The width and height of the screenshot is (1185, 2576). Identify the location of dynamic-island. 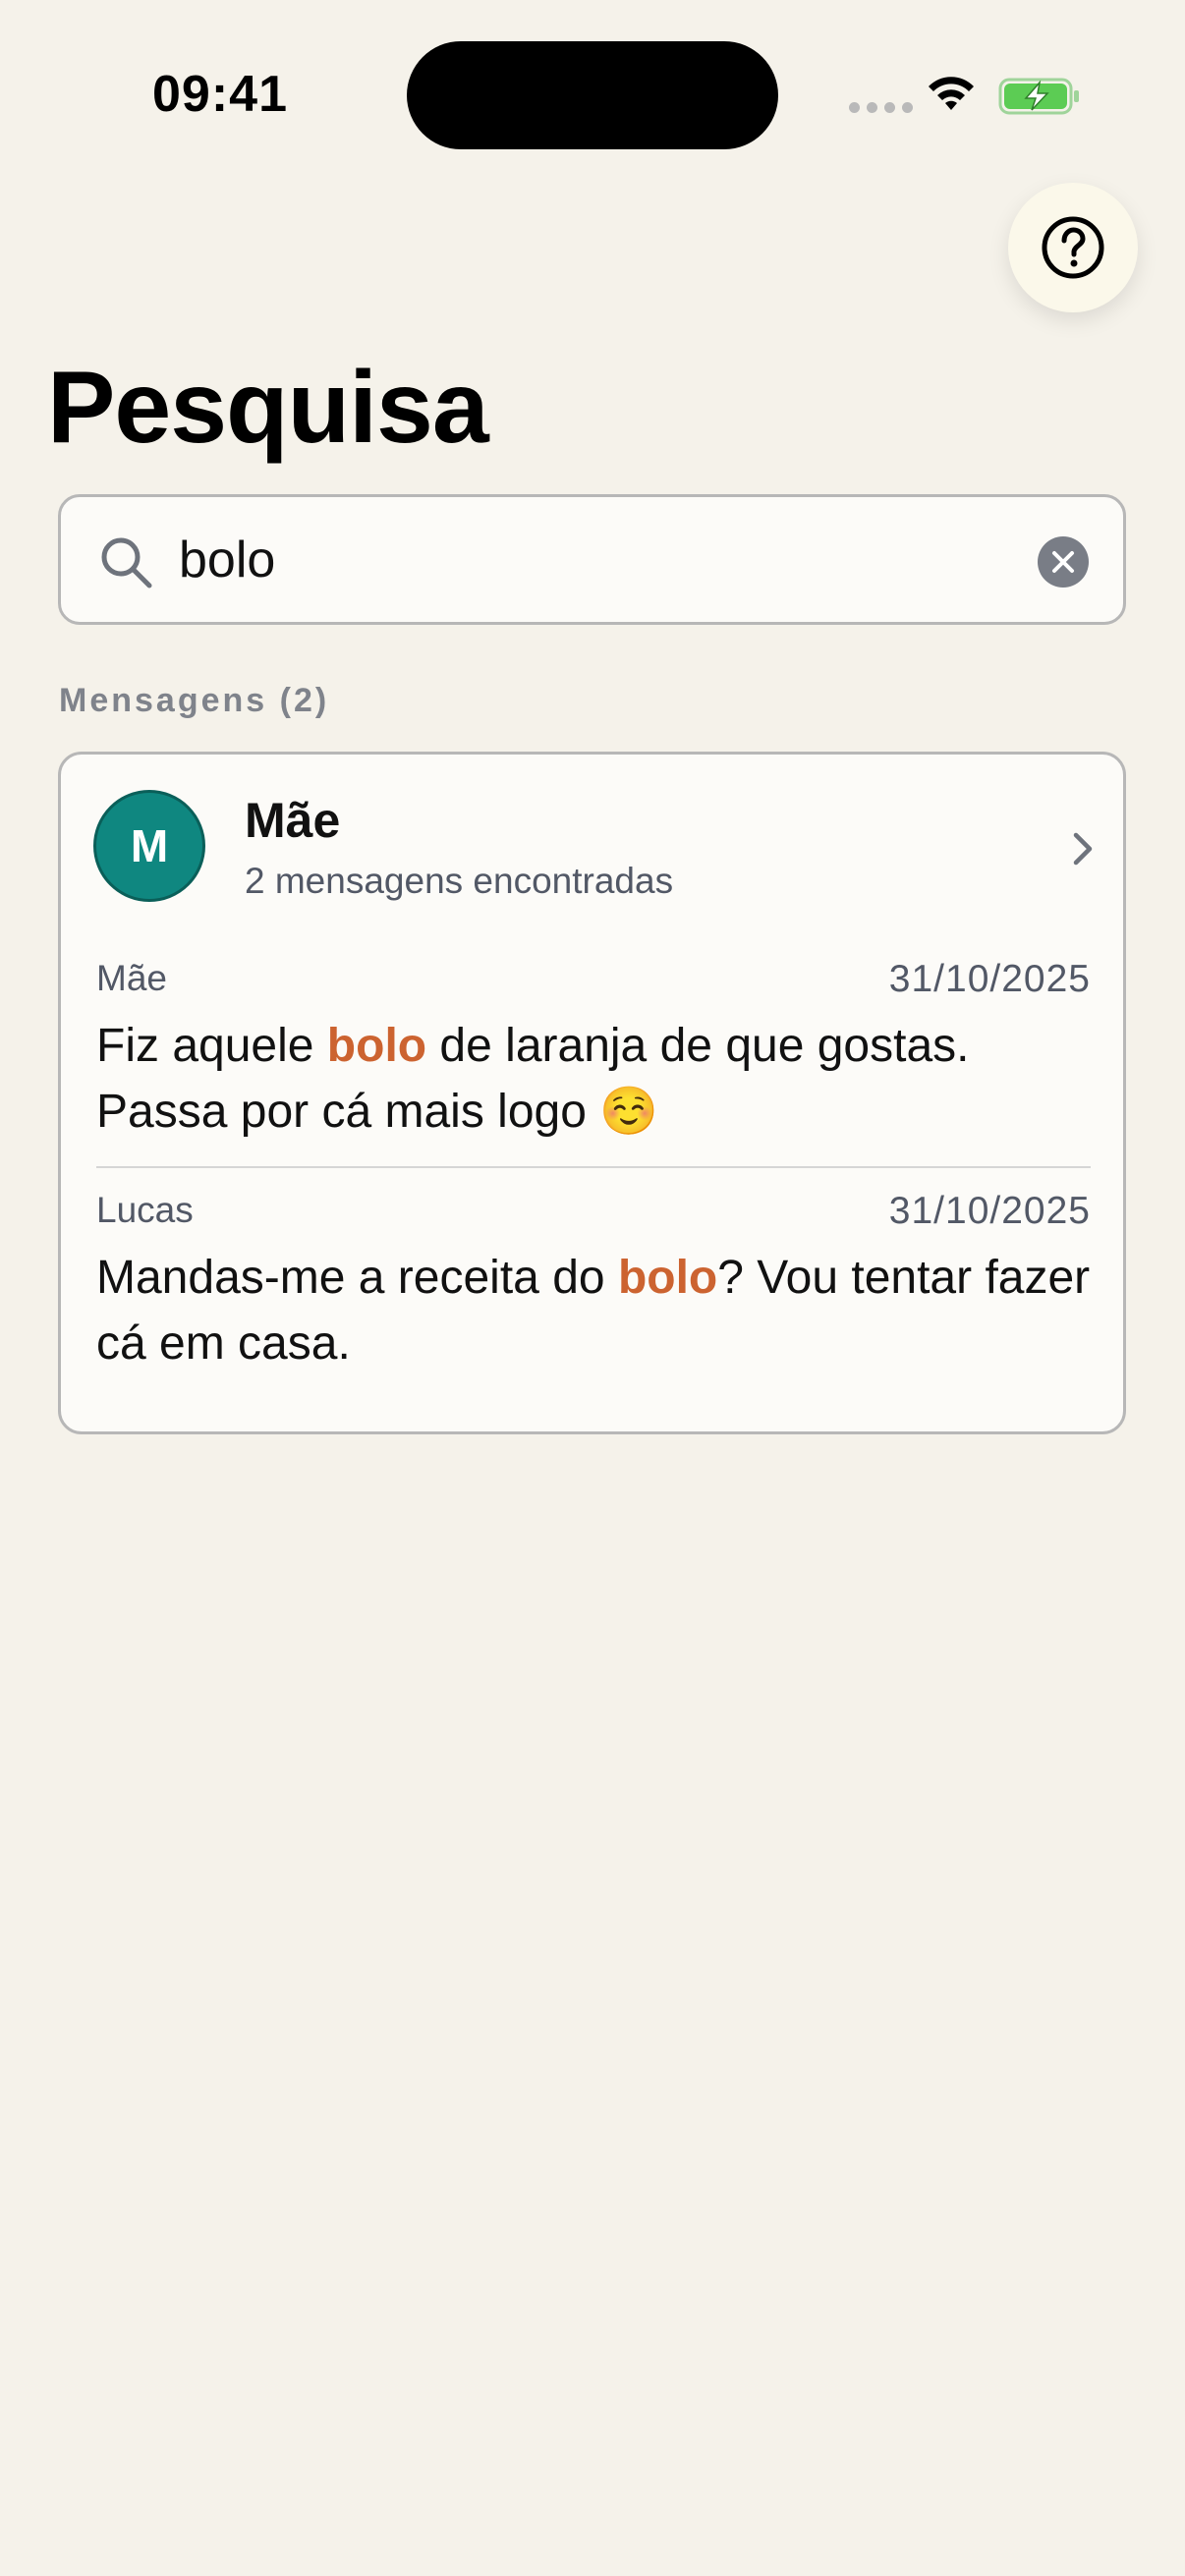
(592, 95).